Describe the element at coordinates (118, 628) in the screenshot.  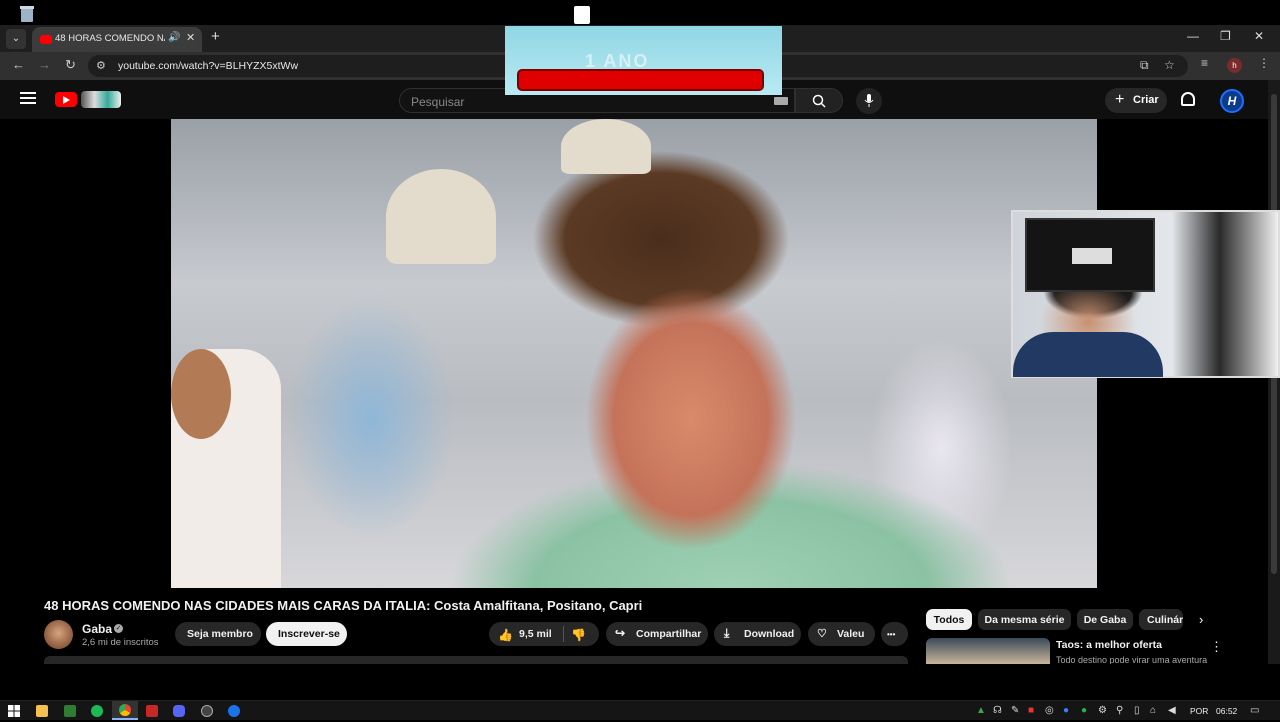
I see `verified-check-icon: ✓` at that location.